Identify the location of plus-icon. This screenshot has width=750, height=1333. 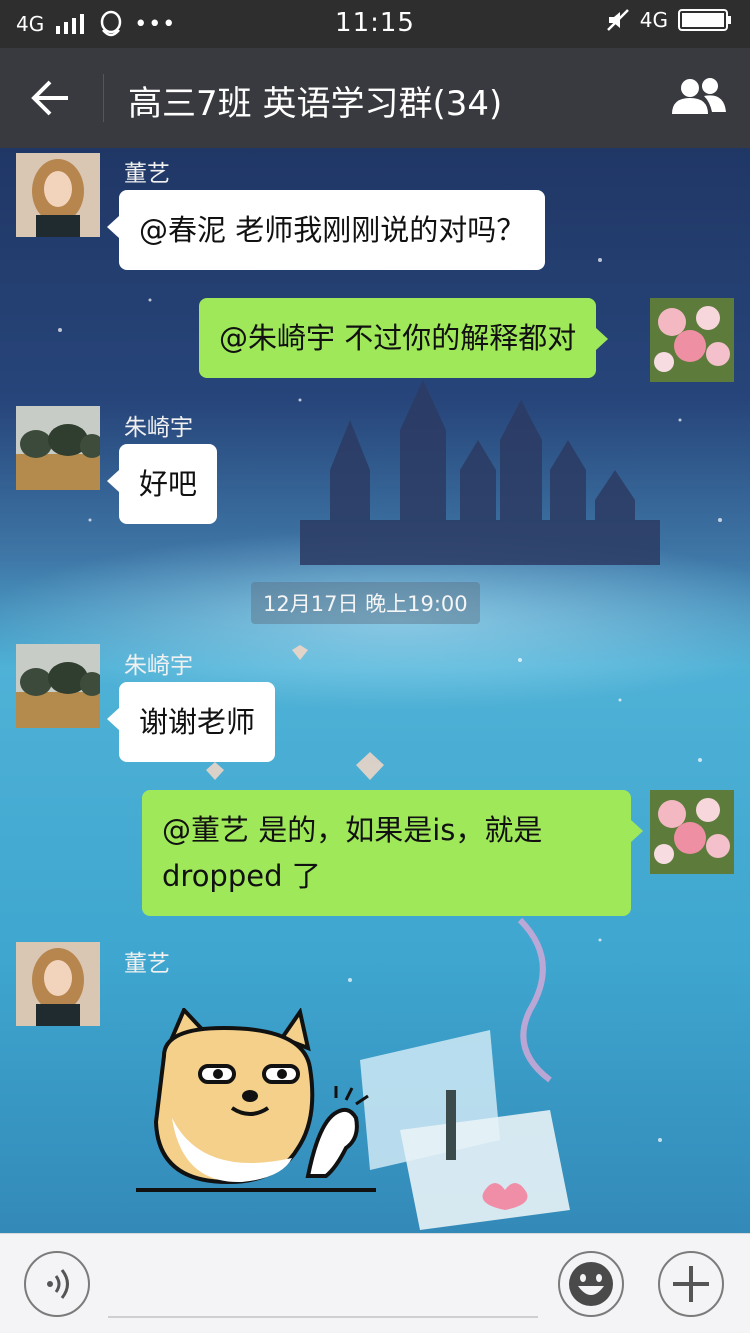
(691, 1284).